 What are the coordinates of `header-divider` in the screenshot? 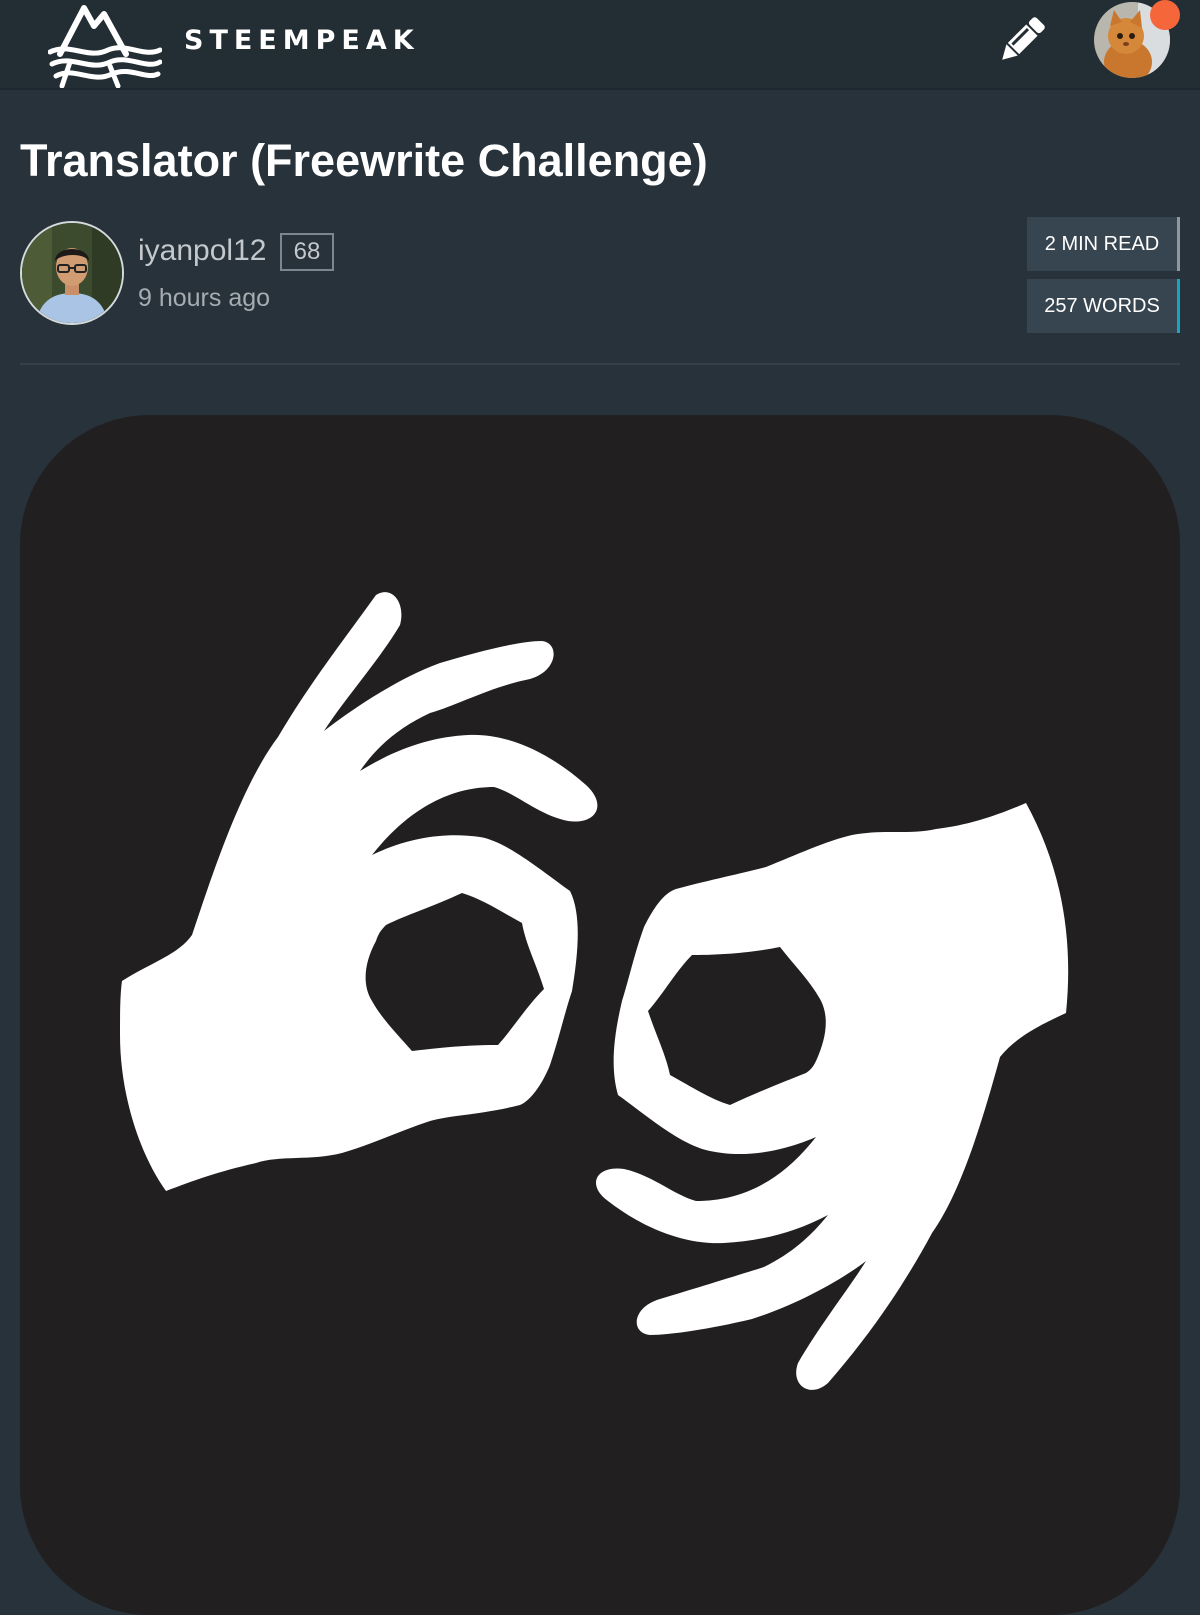 It's located at (600, 364).